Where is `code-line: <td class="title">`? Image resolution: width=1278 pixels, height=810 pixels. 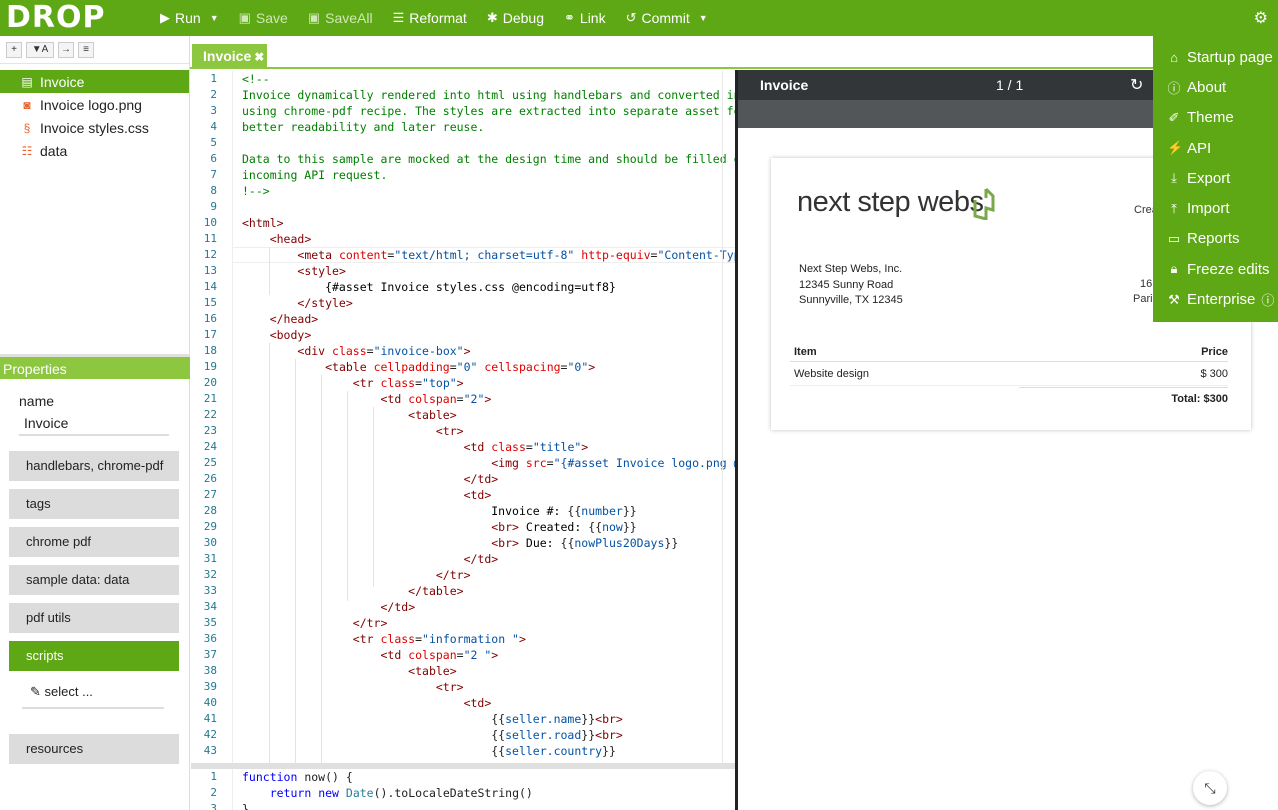 code-line: <td class="title"> is located at coordinates (488, 447).